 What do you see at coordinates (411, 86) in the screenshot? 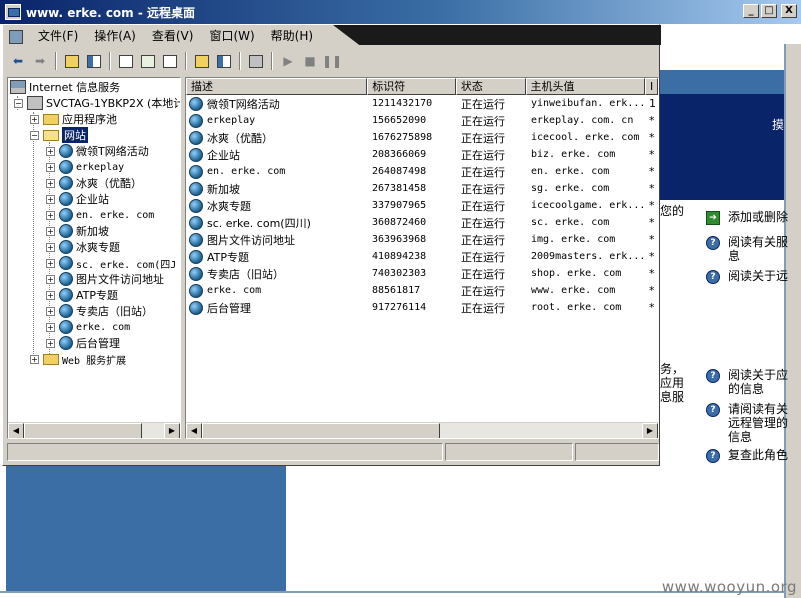
I see `column-header-identifier: 标识符` at bounding box center [411, 86].